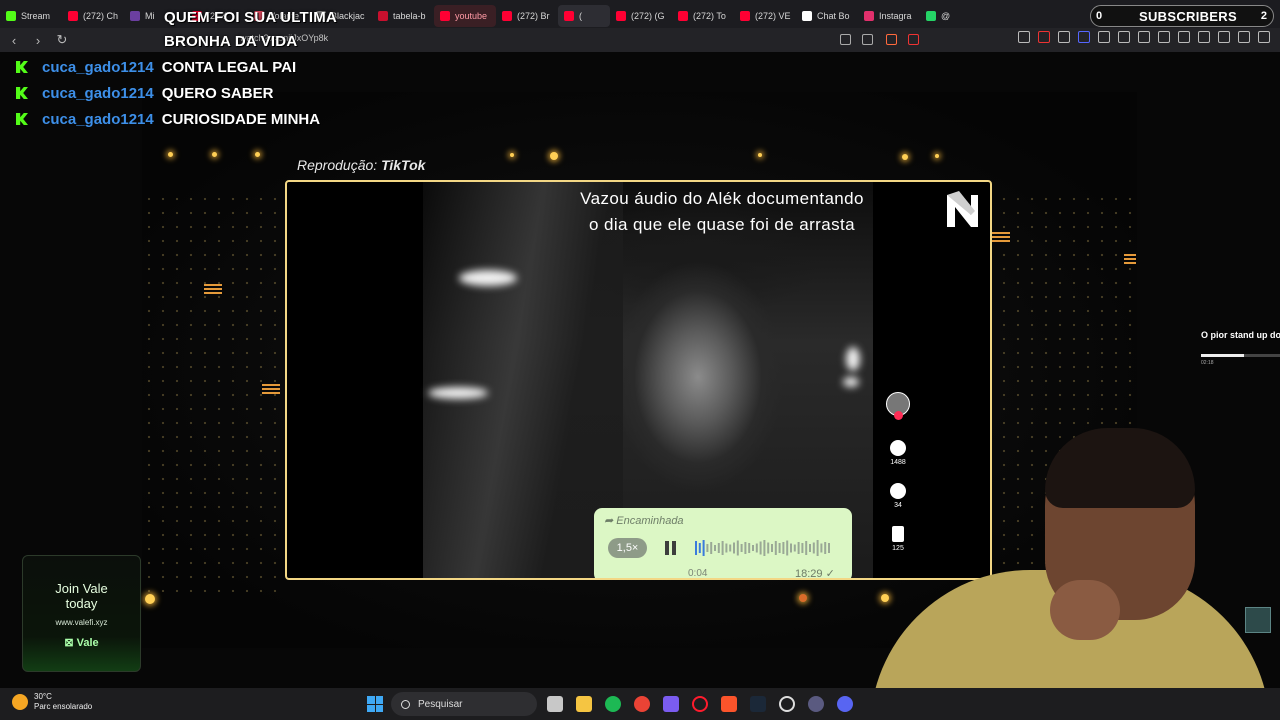 The width and height of the screenshot is (1280, 720). Describe the element at coordinates (217, 93) in the screenshot. I see `chat-text: QUERO SABER` at that location.